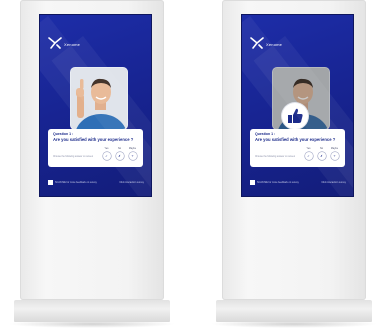 The width and height of the screenshot is (382, 334). What do you see at coordinates (99, 98) in the screenshot?
I see `user-photo` at bounding box center [99, 98].